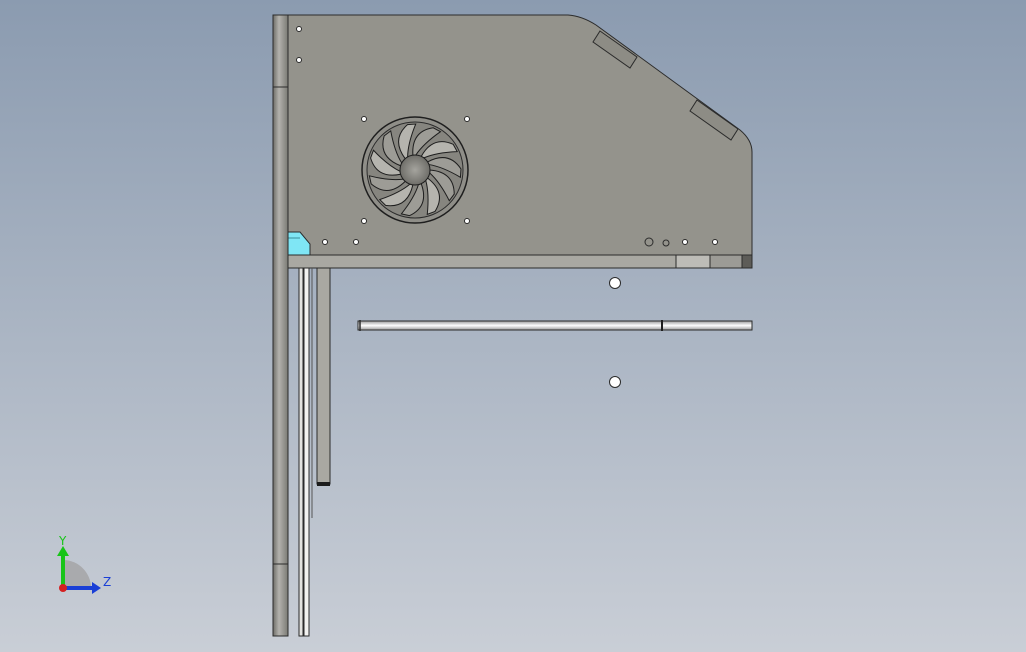  I want to click on x-axis-dot, so click(63, 588).